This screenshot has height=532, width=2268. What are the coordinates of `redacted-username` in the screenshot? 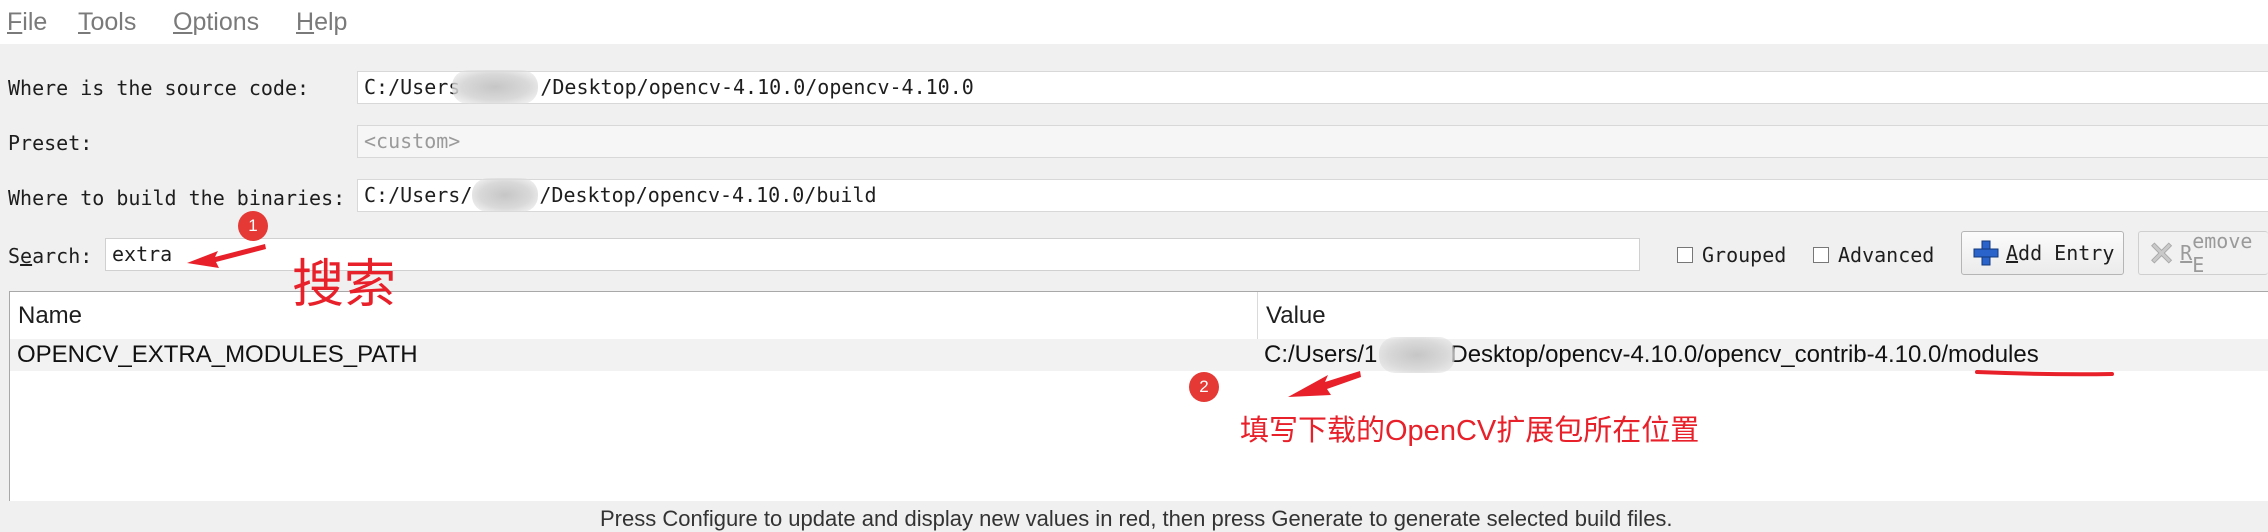 It's located at (495, 87).